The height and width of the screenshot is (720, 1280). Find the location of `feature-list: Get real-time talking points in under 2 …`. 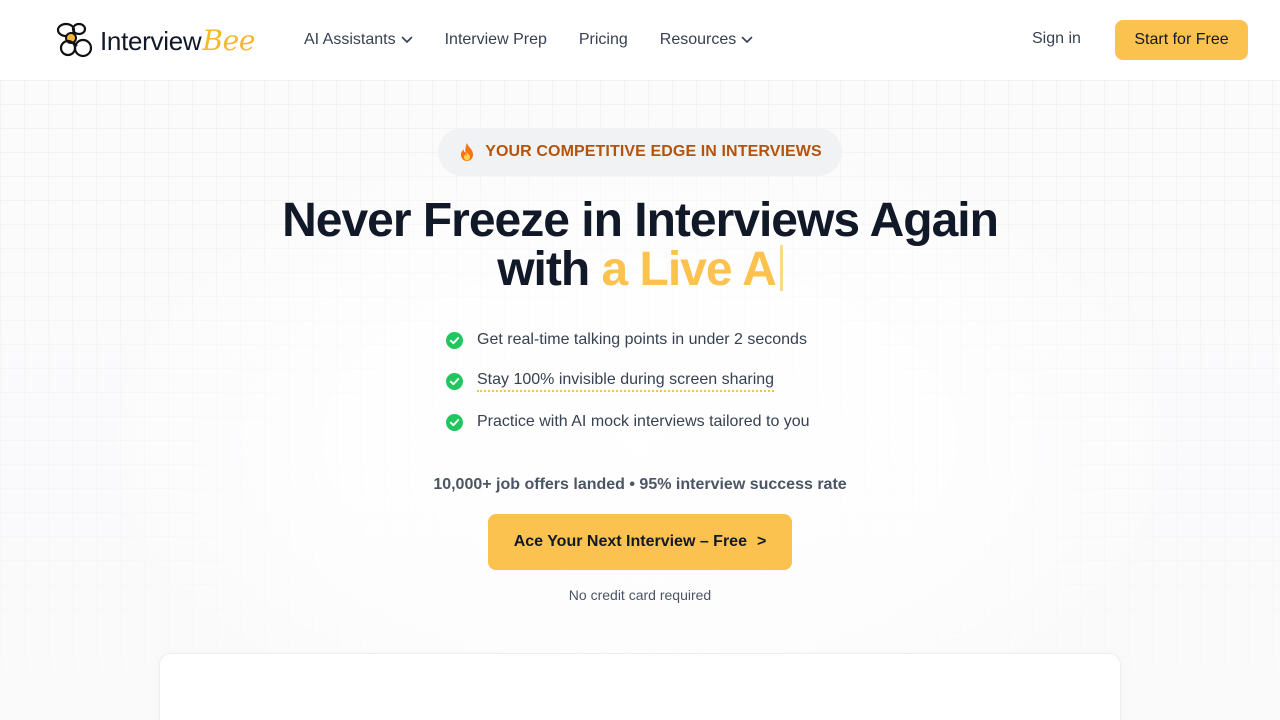

feature-list: Get real-time talking points in under 2 … is located at coordinates (628, 389).